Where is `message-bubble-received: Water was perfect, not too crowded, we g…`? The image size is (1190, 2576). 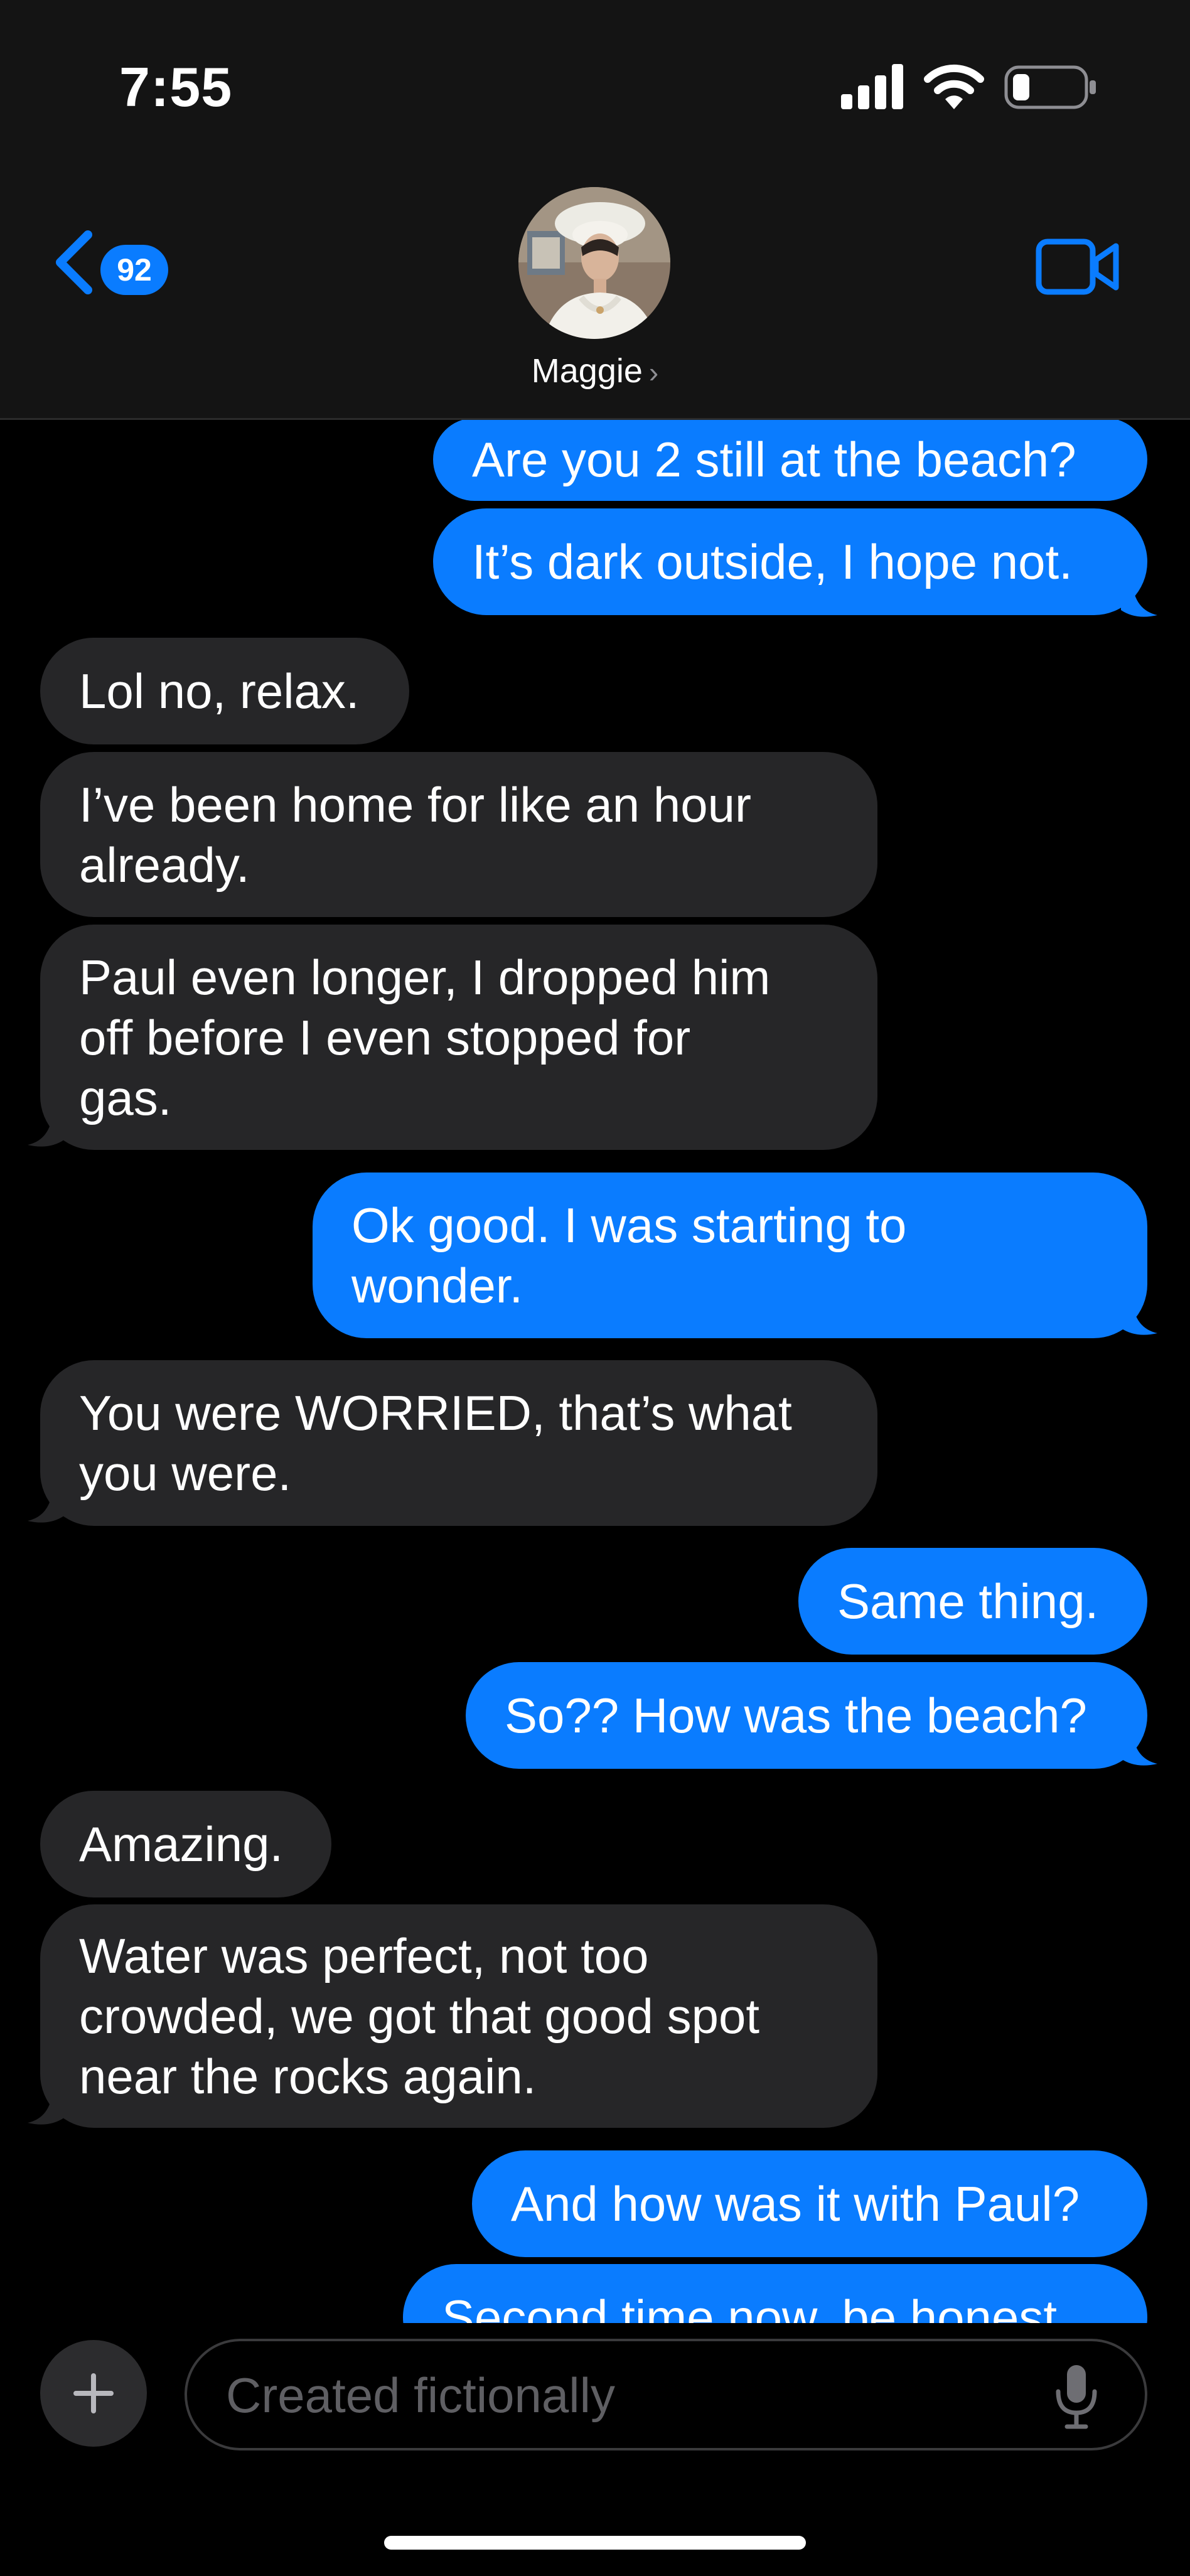 message-bubble-received: Water was perfect, not too crowded, we g… is located at coordinates (458, 2016).